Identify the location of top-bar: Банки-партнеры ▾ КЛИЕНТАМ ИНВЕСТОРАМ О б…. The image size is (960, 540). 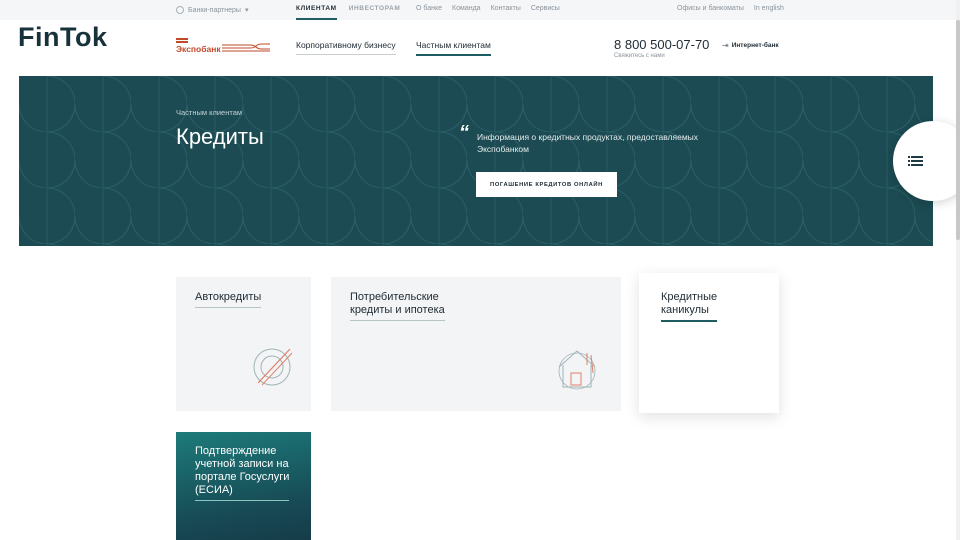
(480, 10).